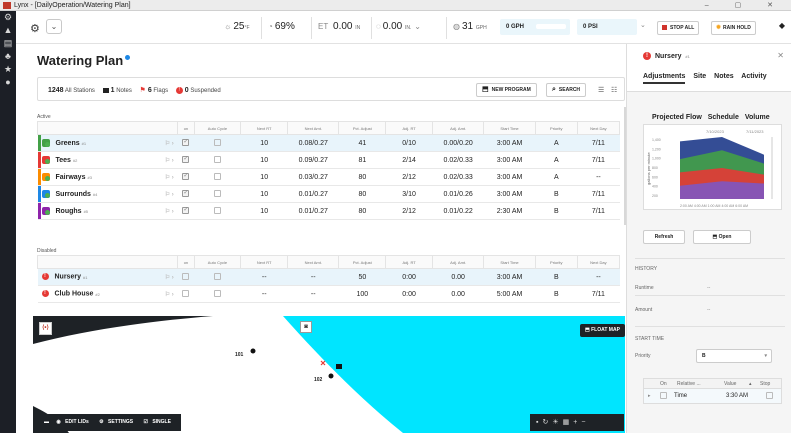 The image size is (791, 433). Describe the element at coordinates (601, 90) in the screenshot. I see `list-view-icon: ☰` at that location.